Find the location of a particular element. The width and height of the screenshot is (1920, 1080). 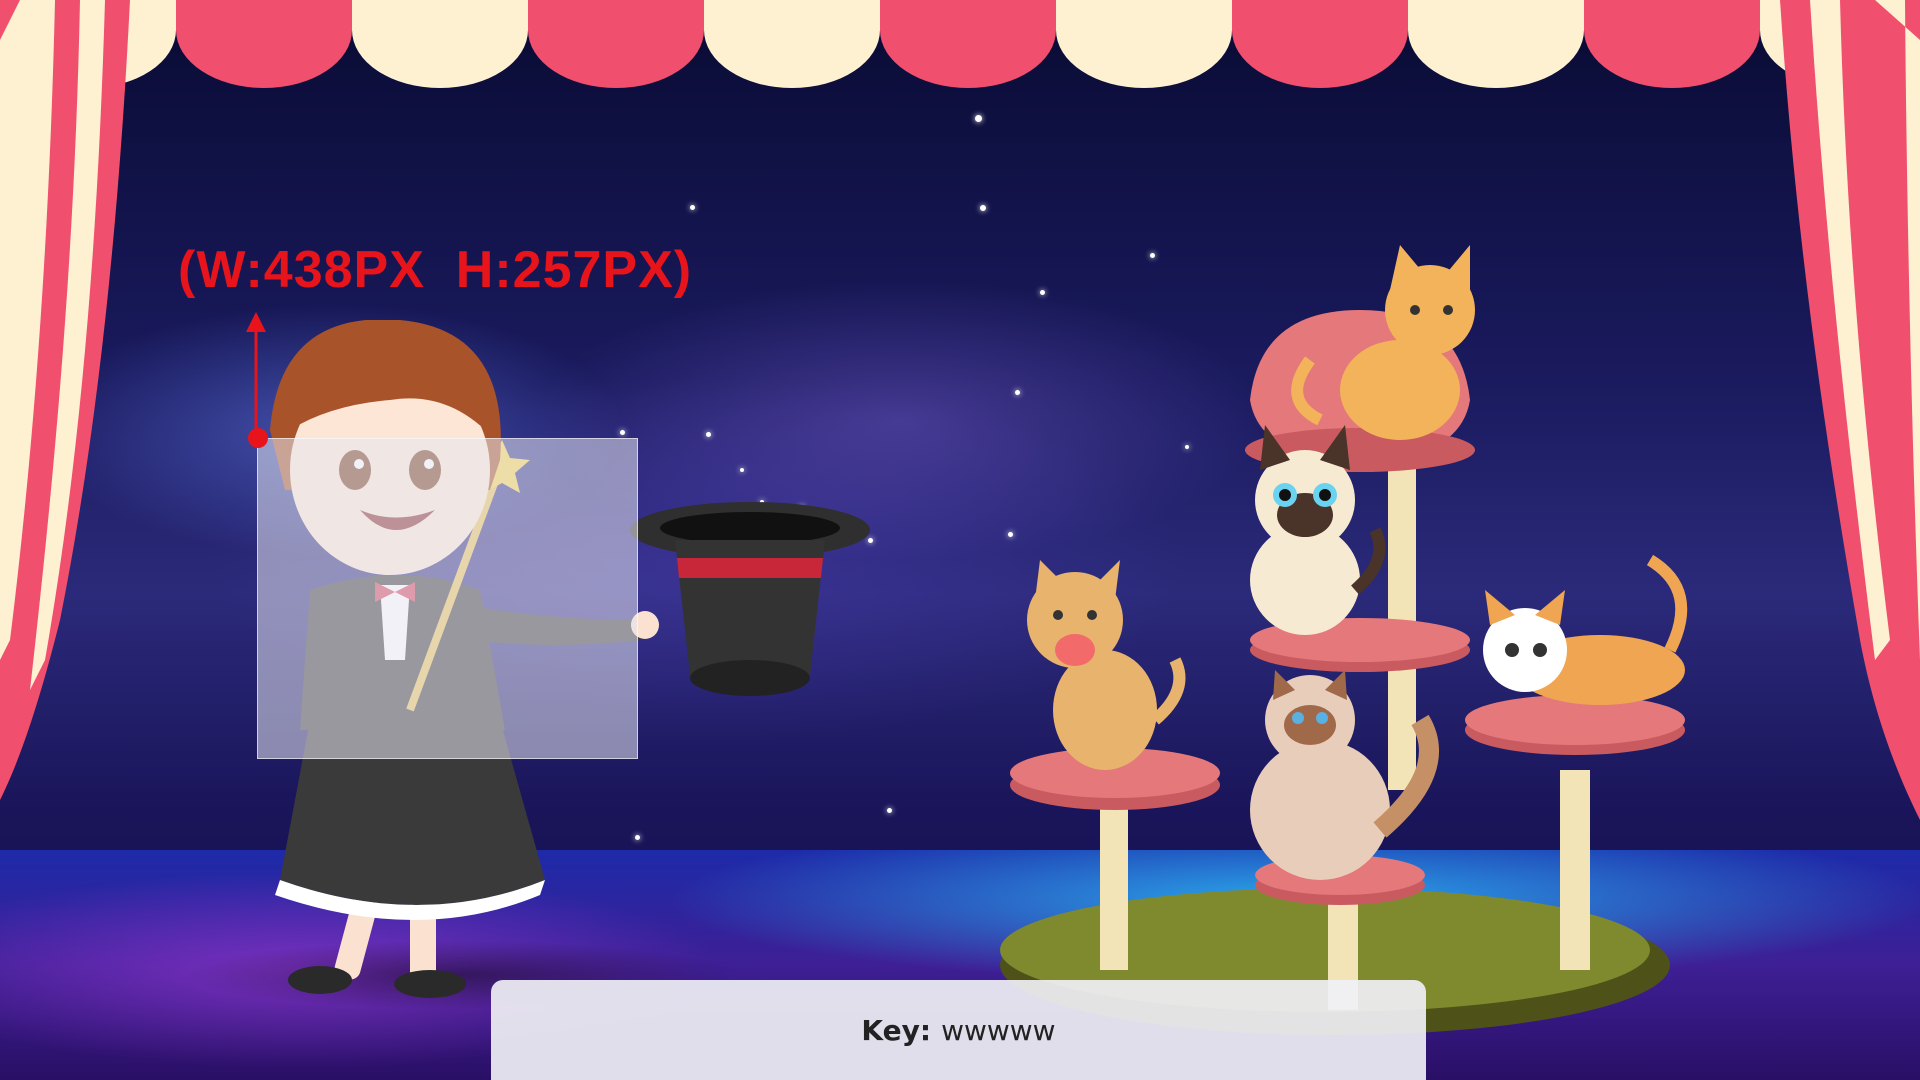

curtain-left is located at coordinates (65, 400).